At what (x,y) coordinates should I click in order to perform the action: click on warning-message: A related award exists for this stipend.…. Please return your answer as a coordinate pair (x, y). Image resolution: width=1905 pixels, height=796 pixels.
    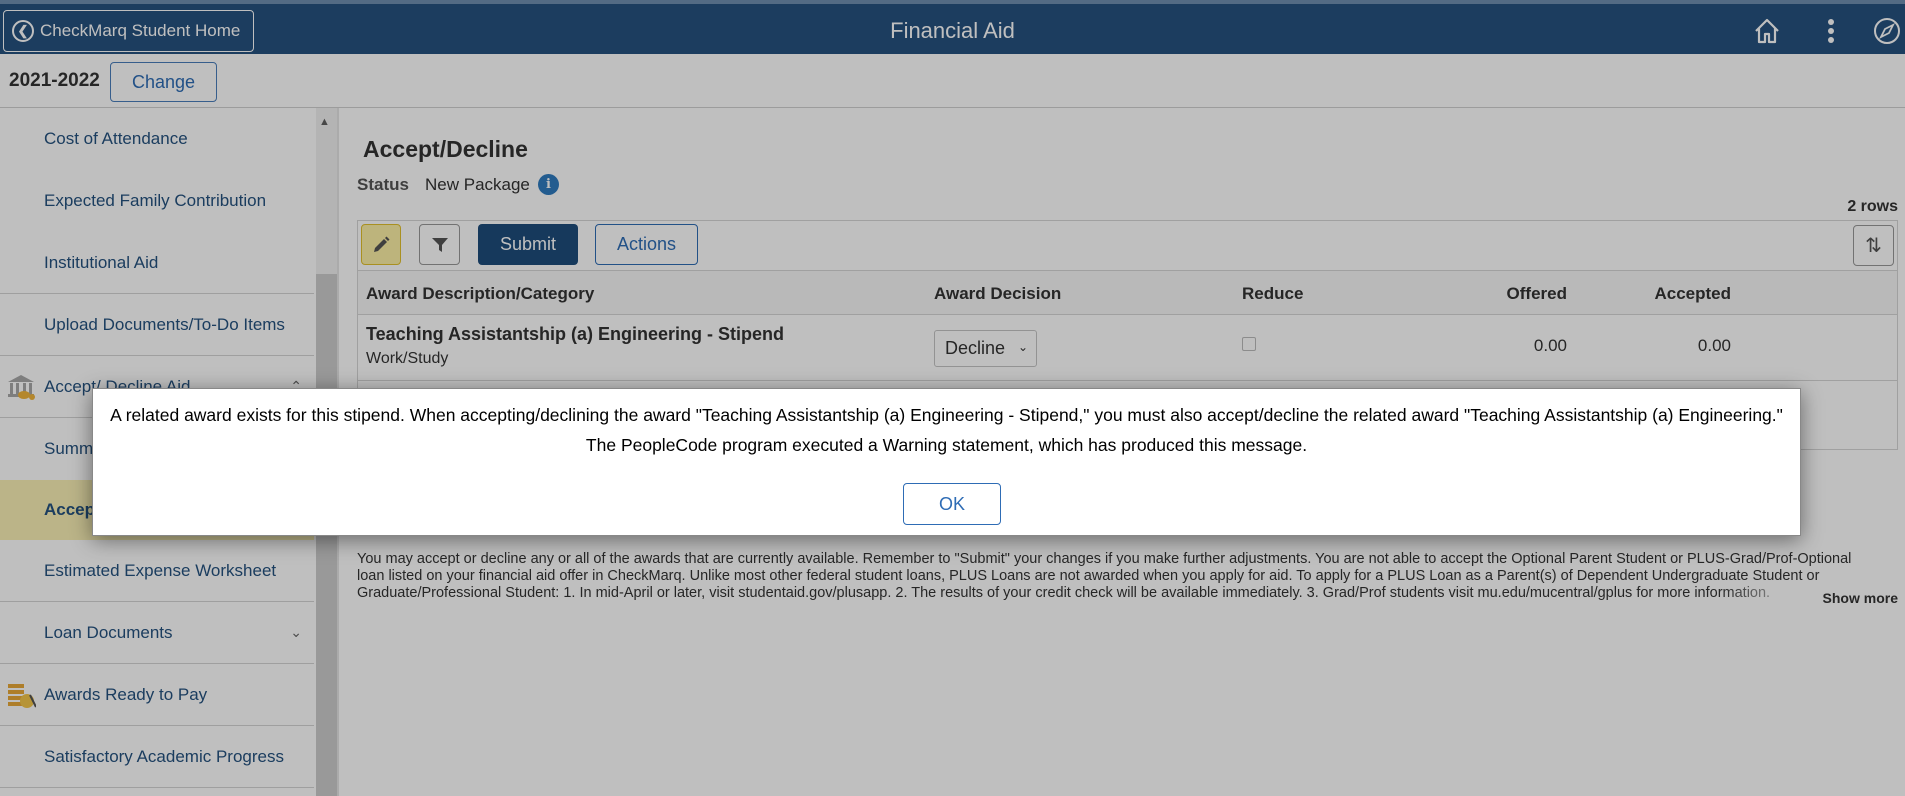
    Looking at the image, I should click on (946, 415).